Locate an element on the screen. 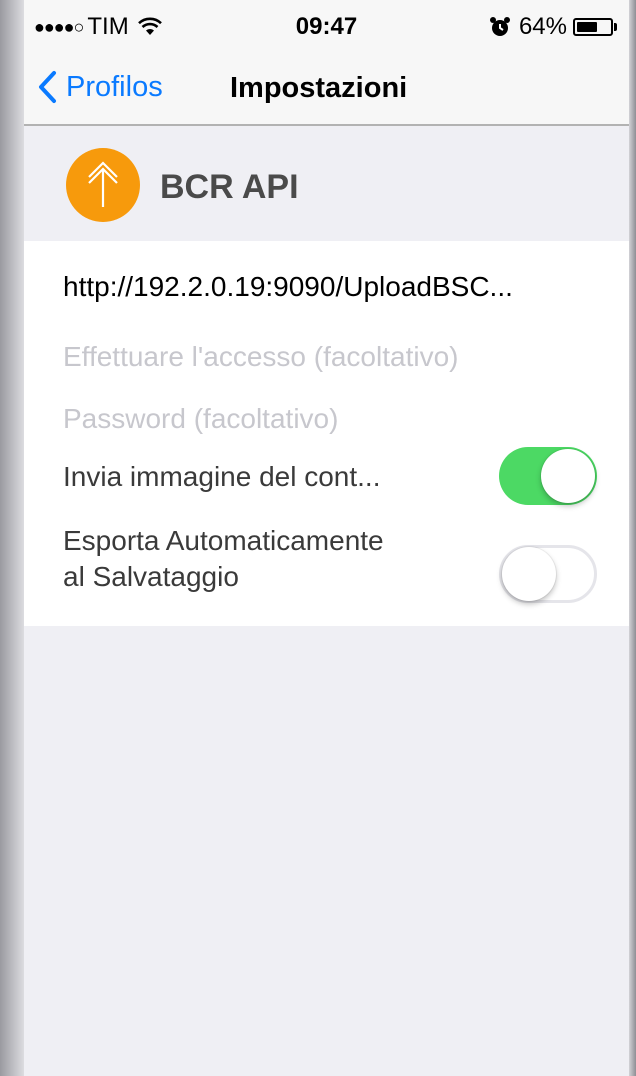  background-left-edge is located at coordinates (12, 538).